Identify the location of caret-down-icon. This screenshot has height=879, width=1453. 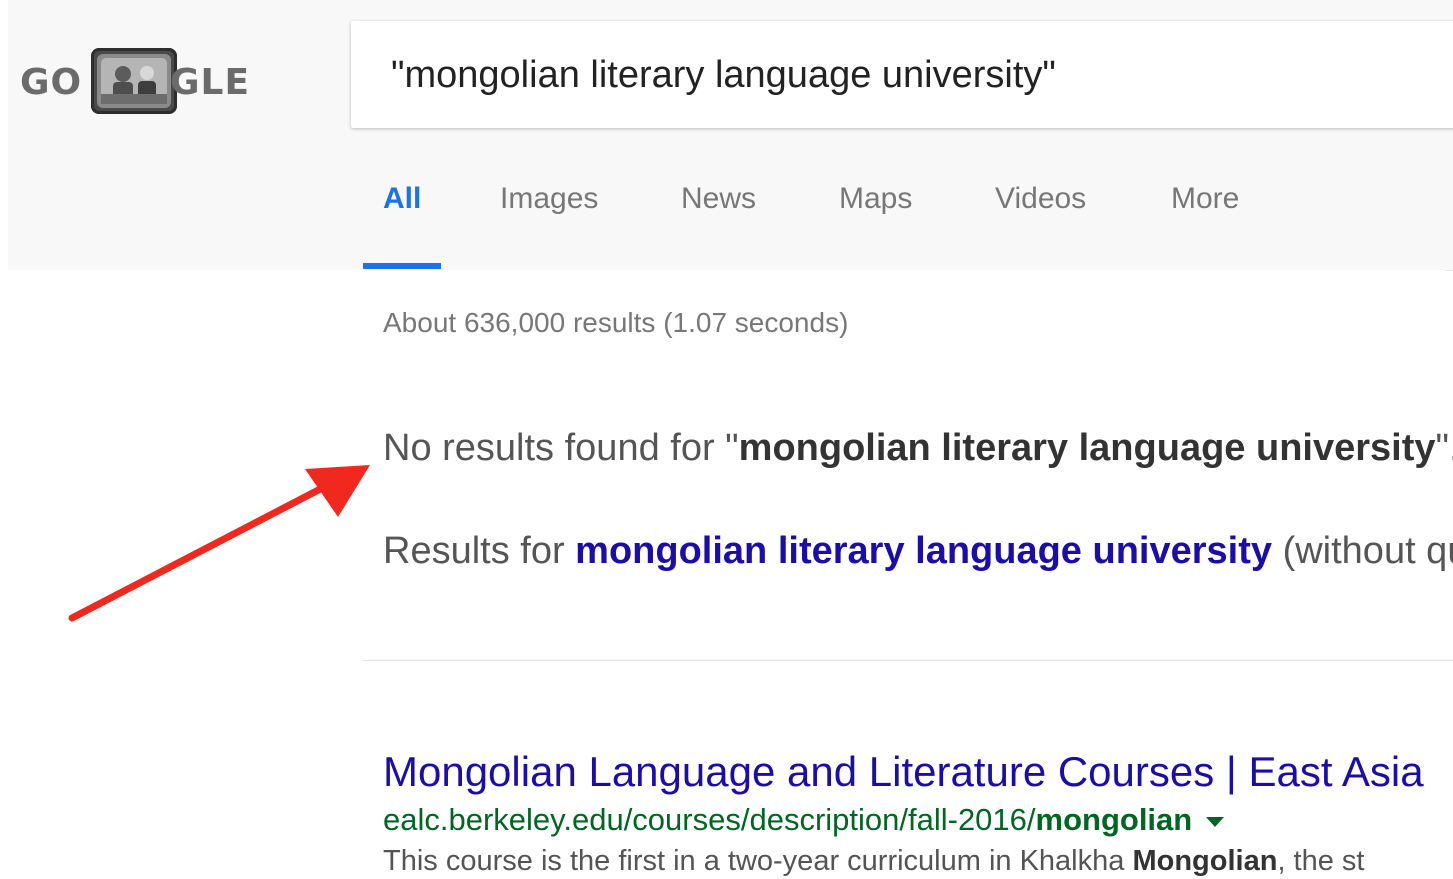
(1215, 821).